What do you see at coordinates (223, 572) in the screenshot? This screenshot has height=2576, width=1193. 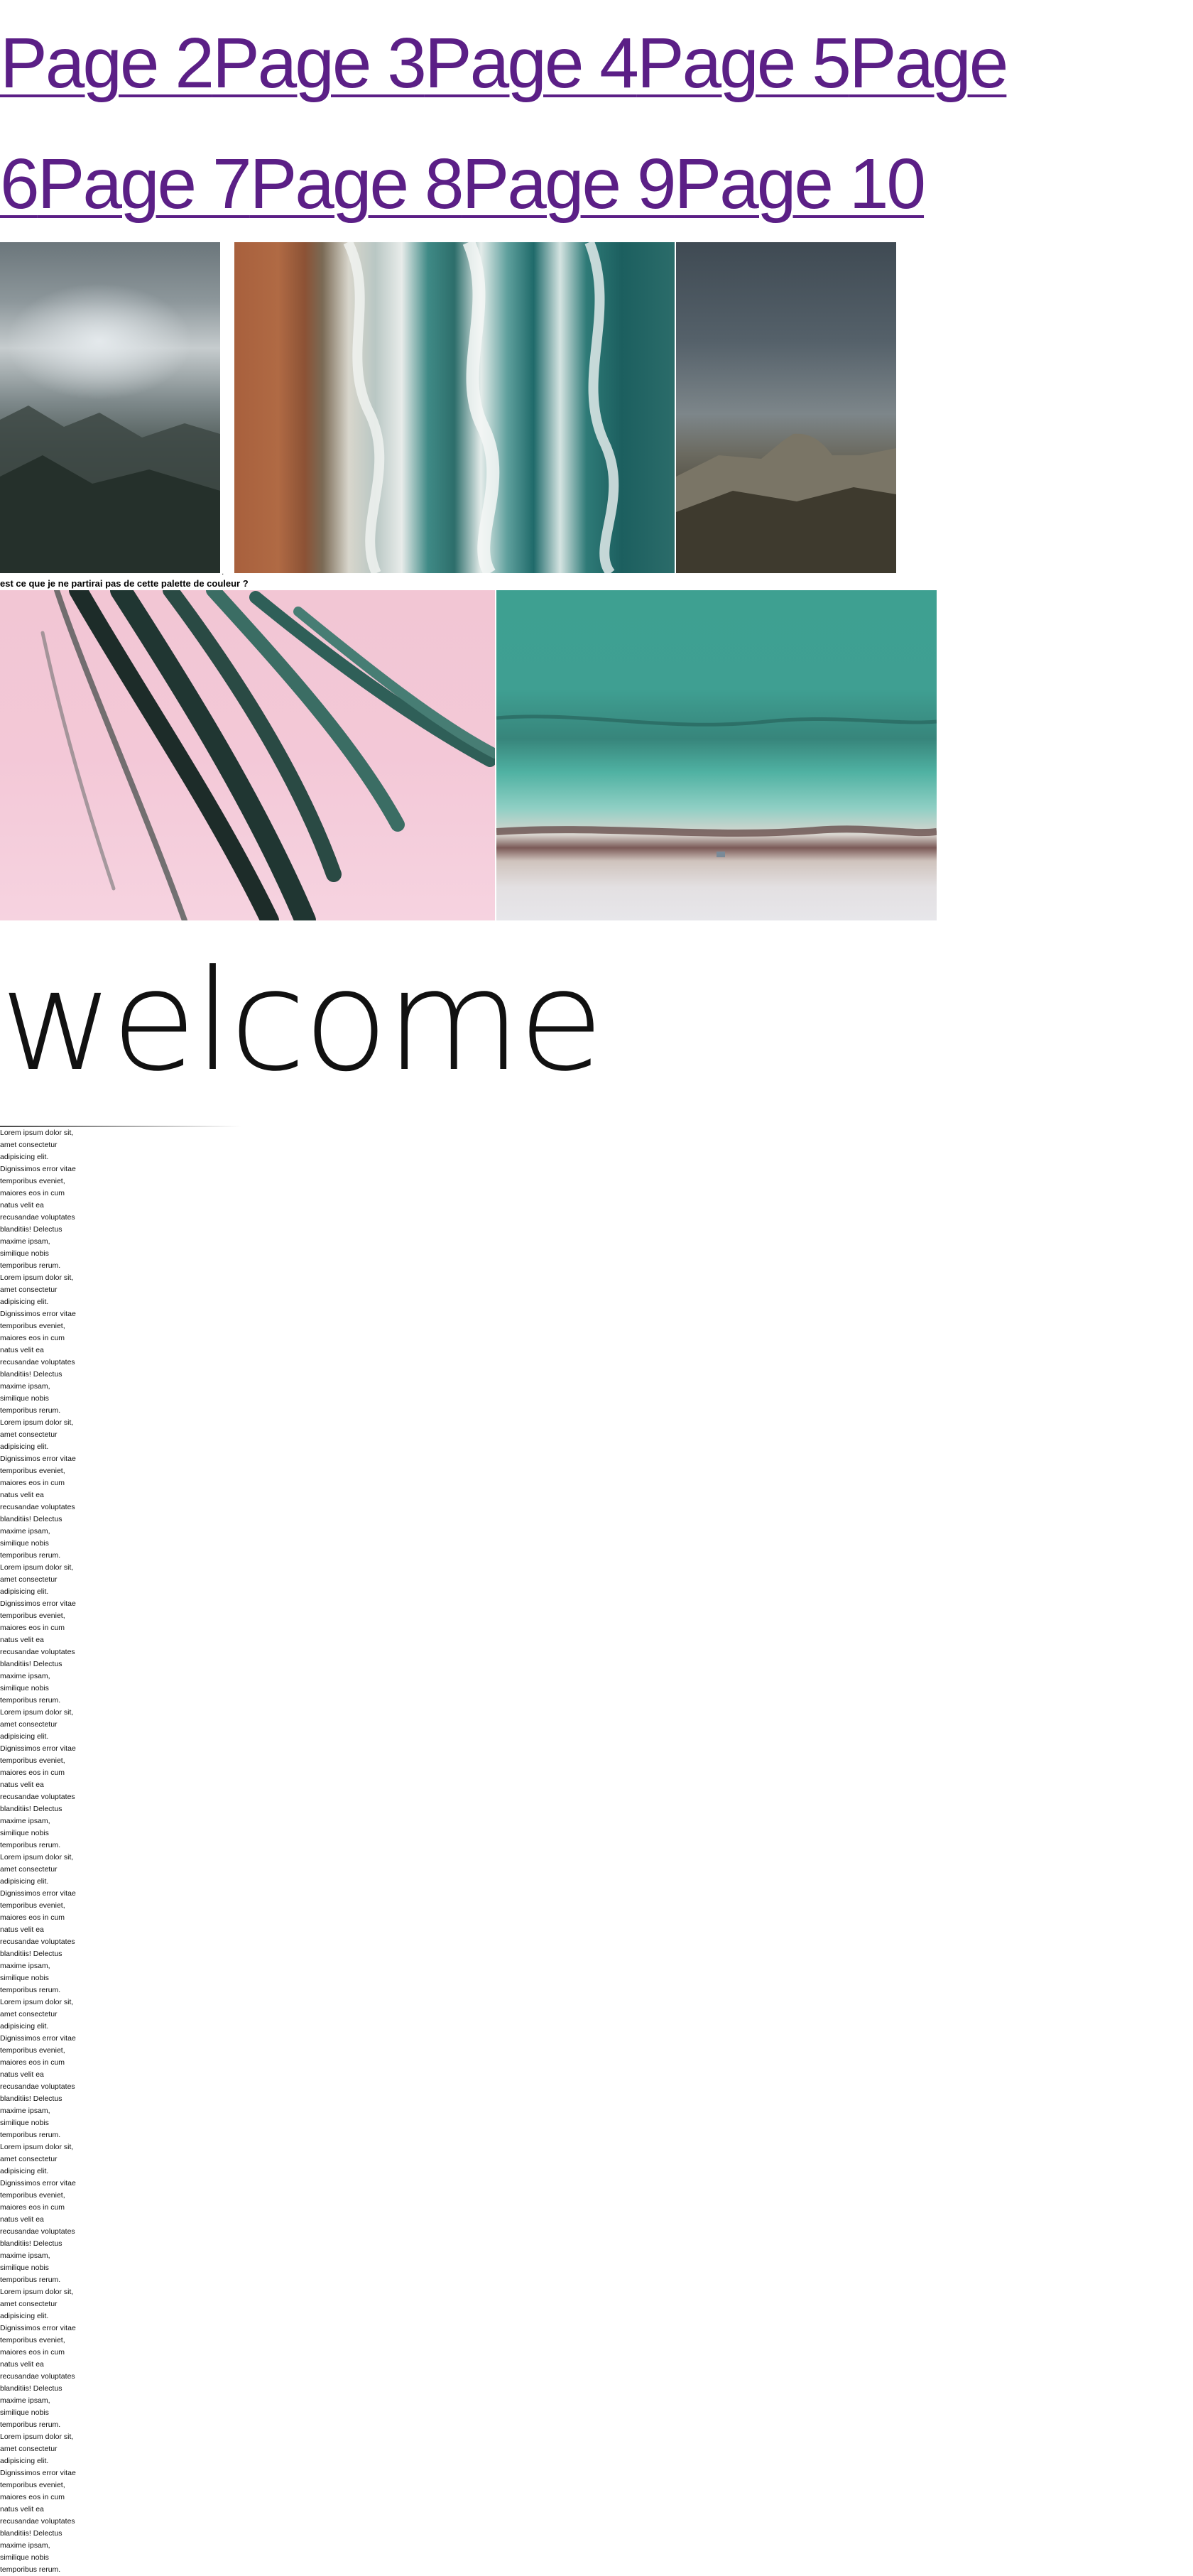 I see `image-gap-mark: .` at bounding box center [223, 572].